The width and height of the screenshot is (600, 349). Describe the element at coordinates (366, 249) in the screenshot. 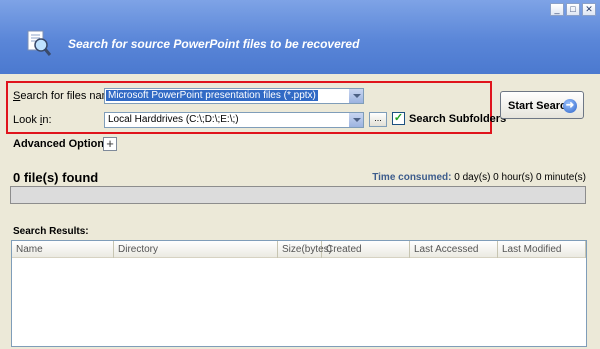

I see `column-header-created: Created` at that location.